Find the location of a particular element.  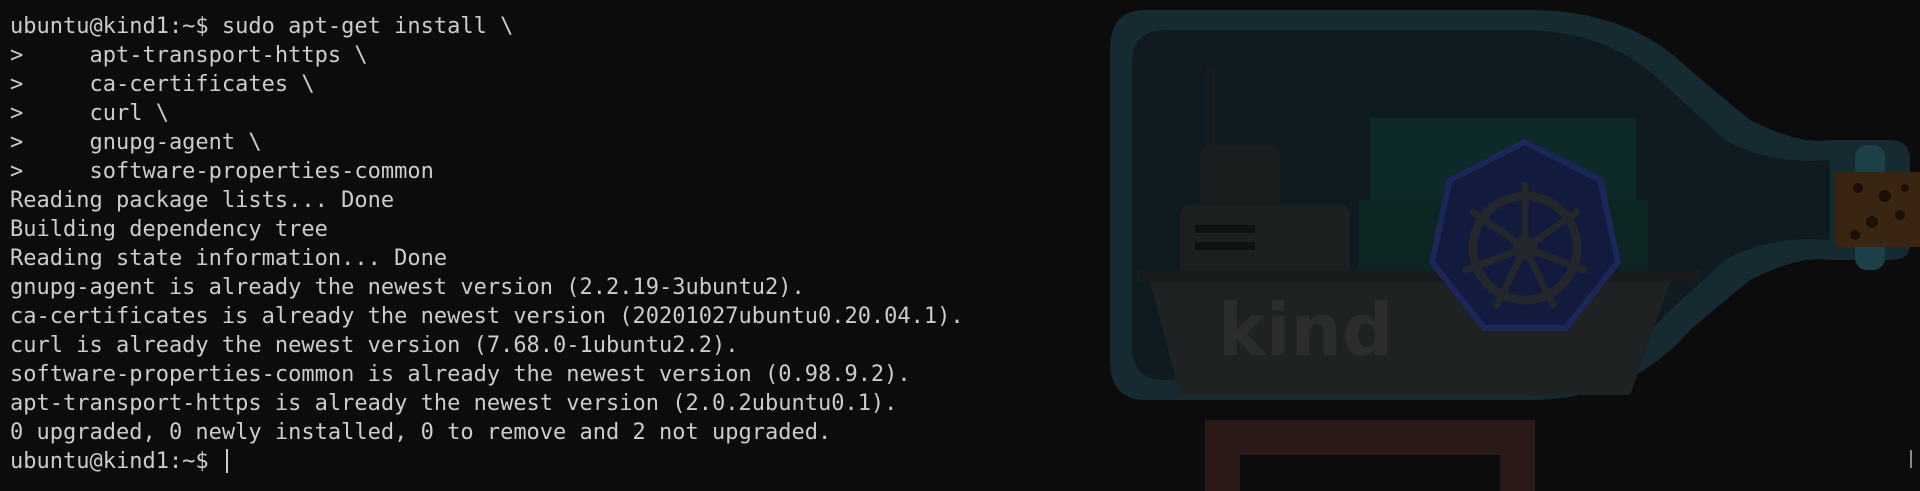

text-cursor is located at coordinates (226, 461).